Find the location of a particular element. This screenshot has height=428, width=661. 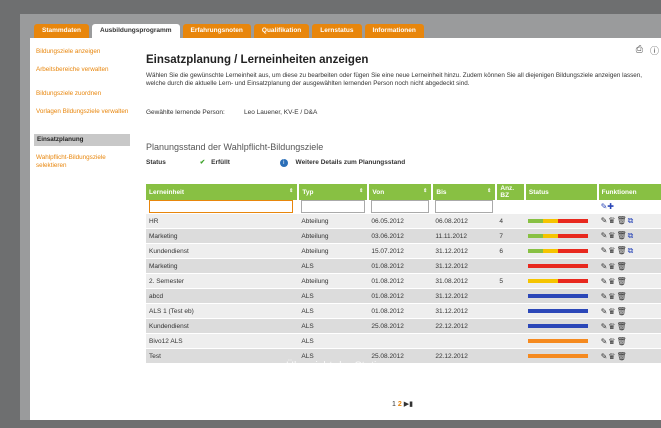

sidebar-item-bildungsziele-anzeigen: Bildungsziele anzeigen is located at coordinates (84, 52).